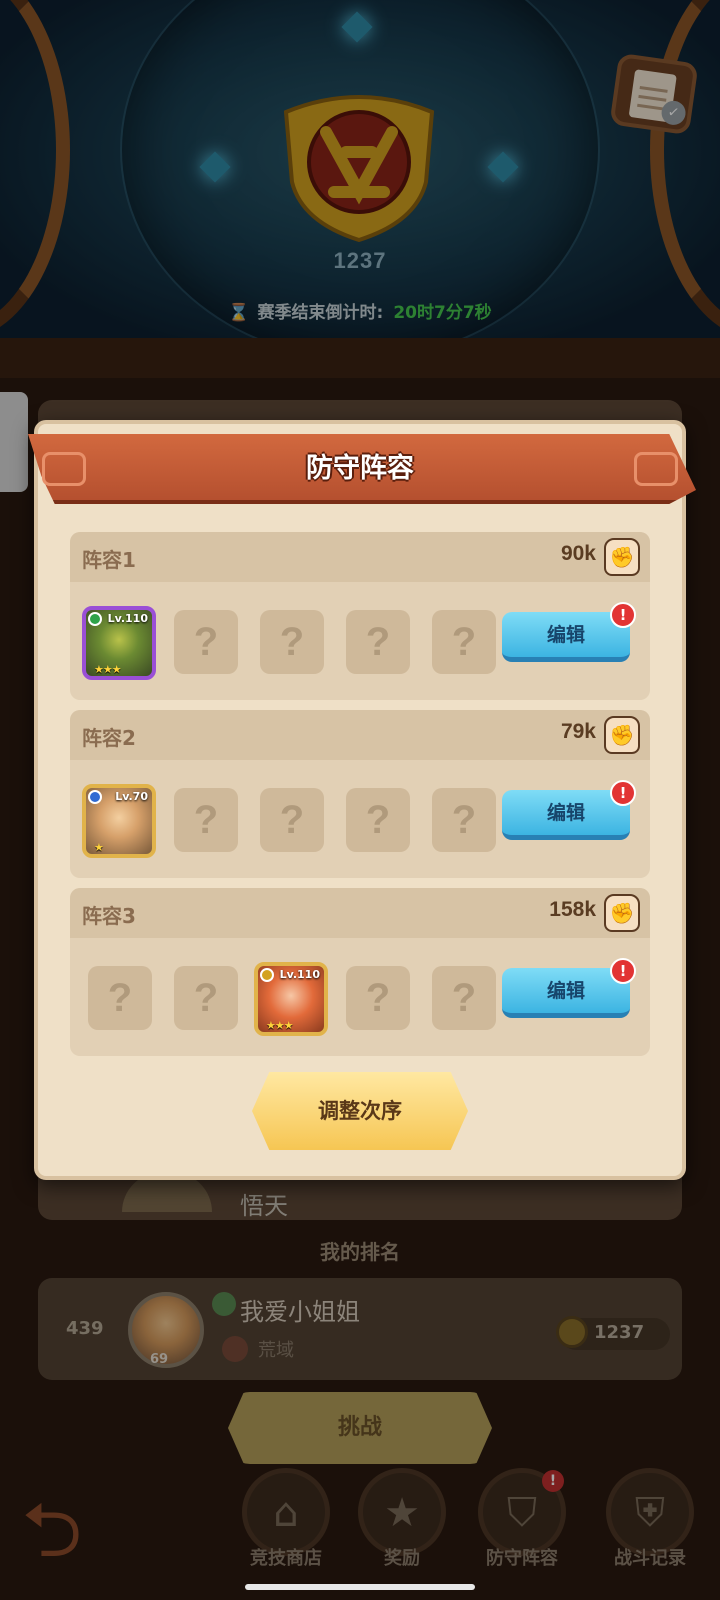 The image size is (720, 1600). What do you see at coordinates (119, 821) in the screenshot?
I see `hero-slot-filled: Lv.70 ★` at bounding box center [119, 821].